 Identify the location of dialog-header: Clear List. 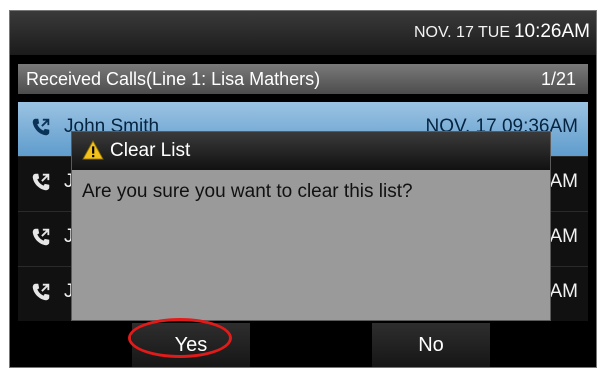
(311, 151).